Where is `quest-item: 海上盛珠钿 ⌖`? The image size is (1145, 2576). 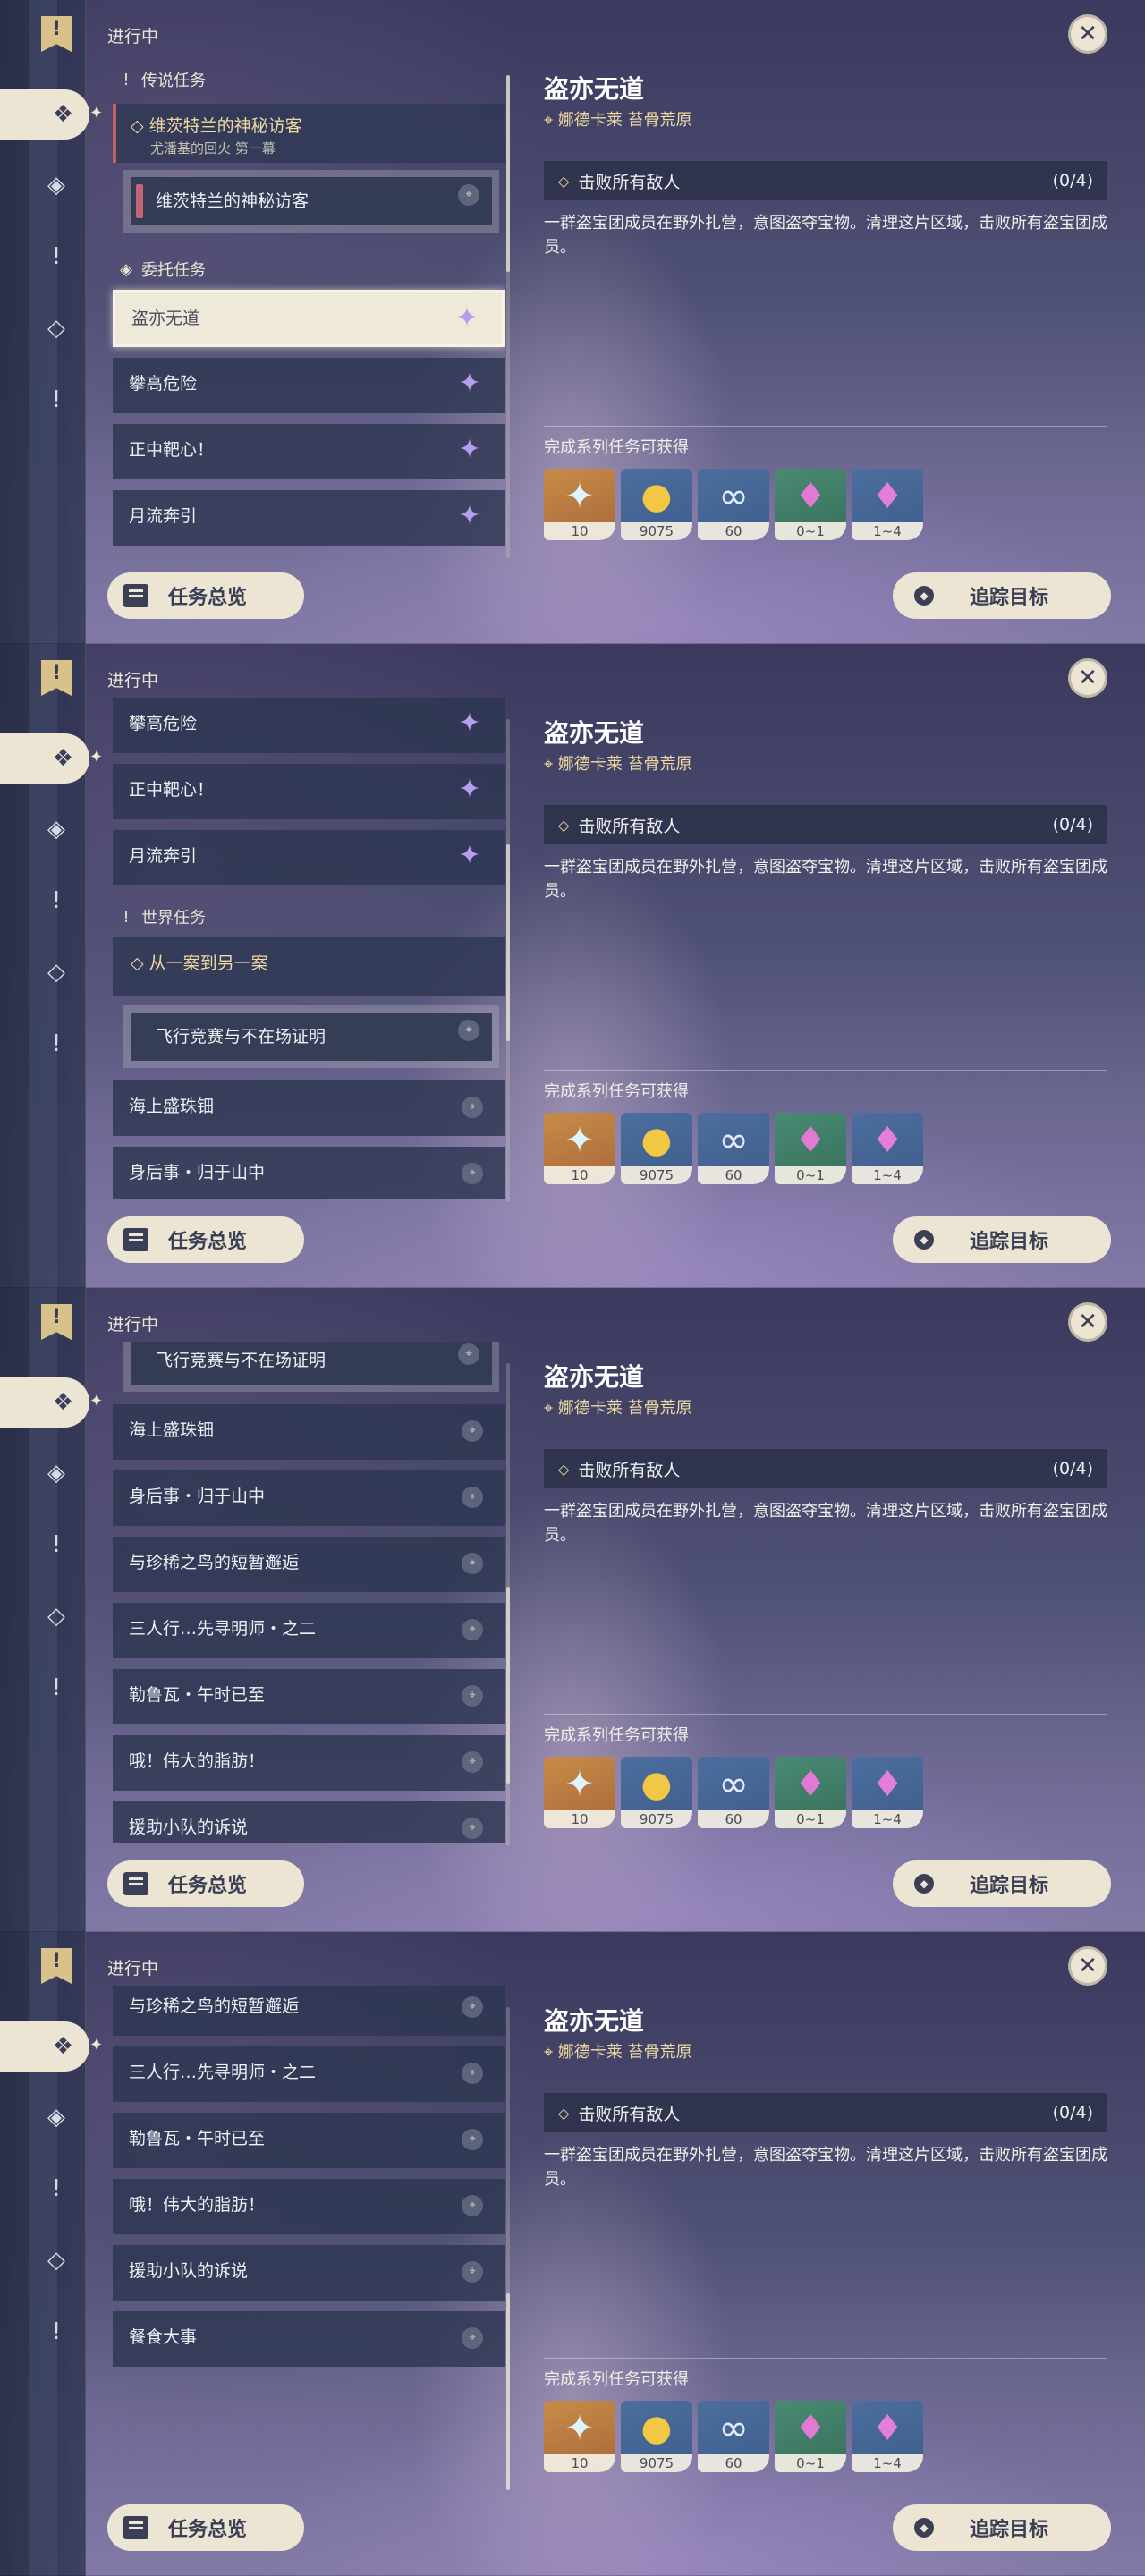
quest-item: 海上盛珠钿 ⌖ is located at coordinates (309, 1432).